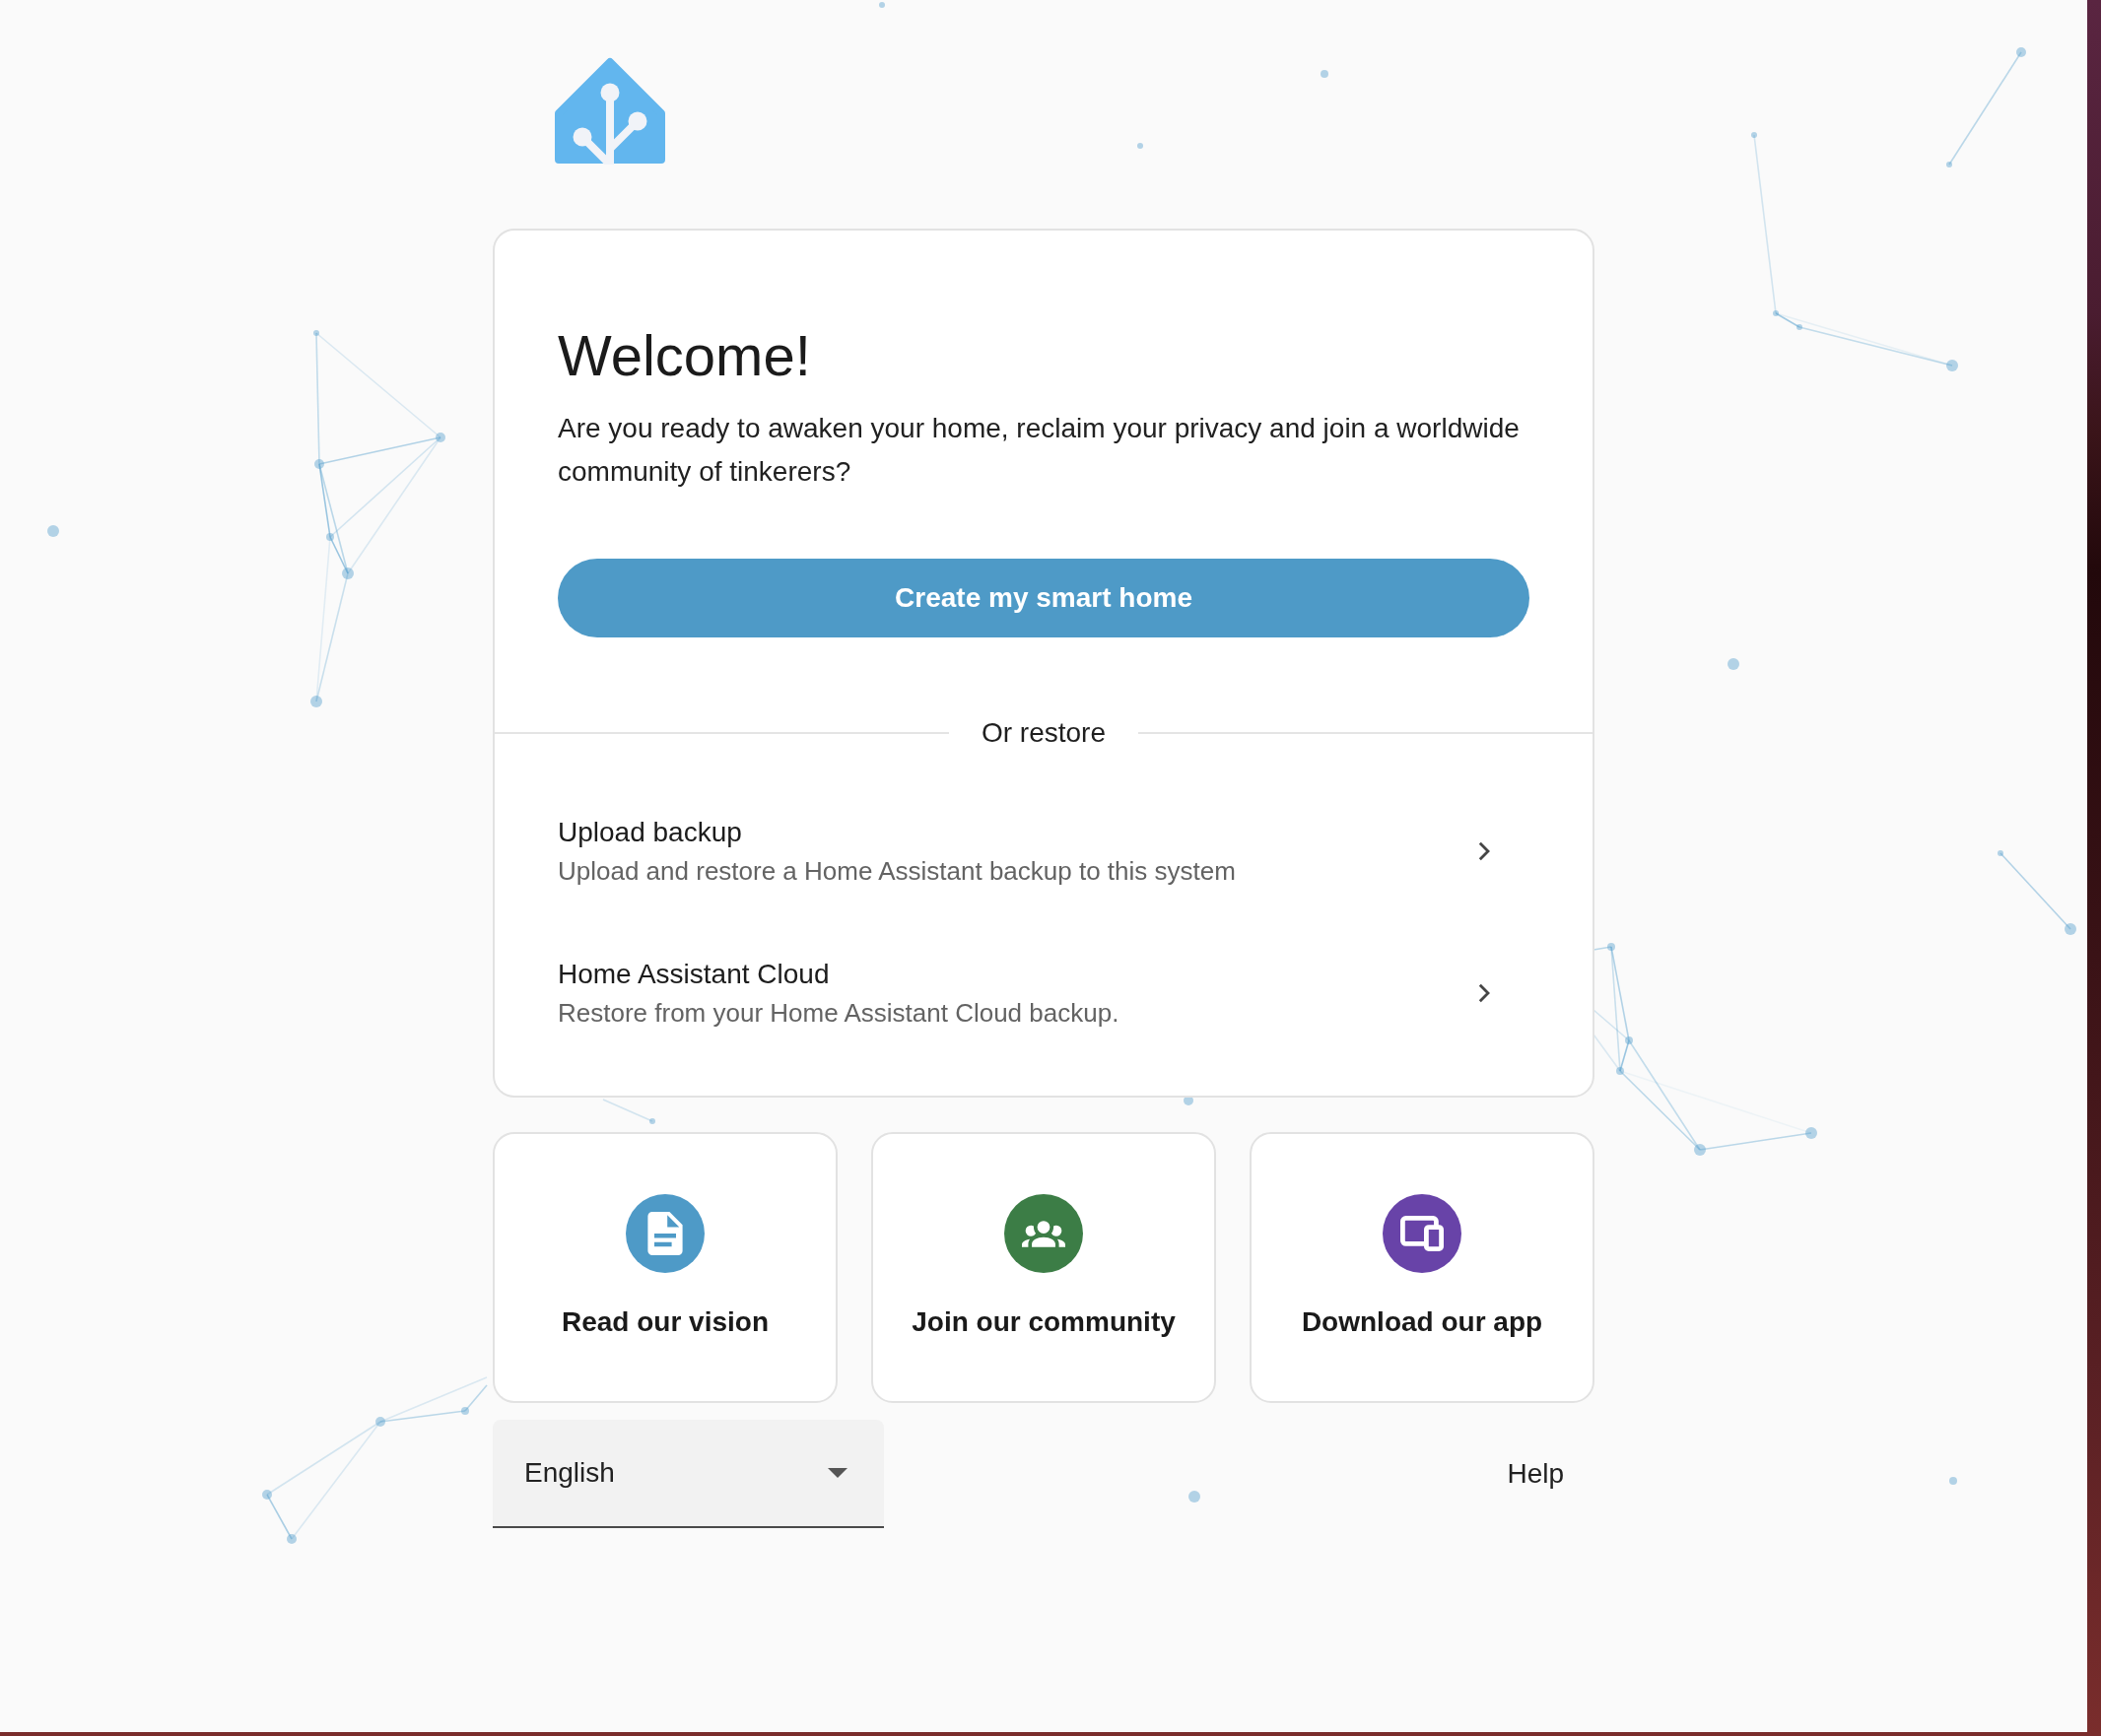  I want to click on link-tile: Download our app, so click(1422, 1267).